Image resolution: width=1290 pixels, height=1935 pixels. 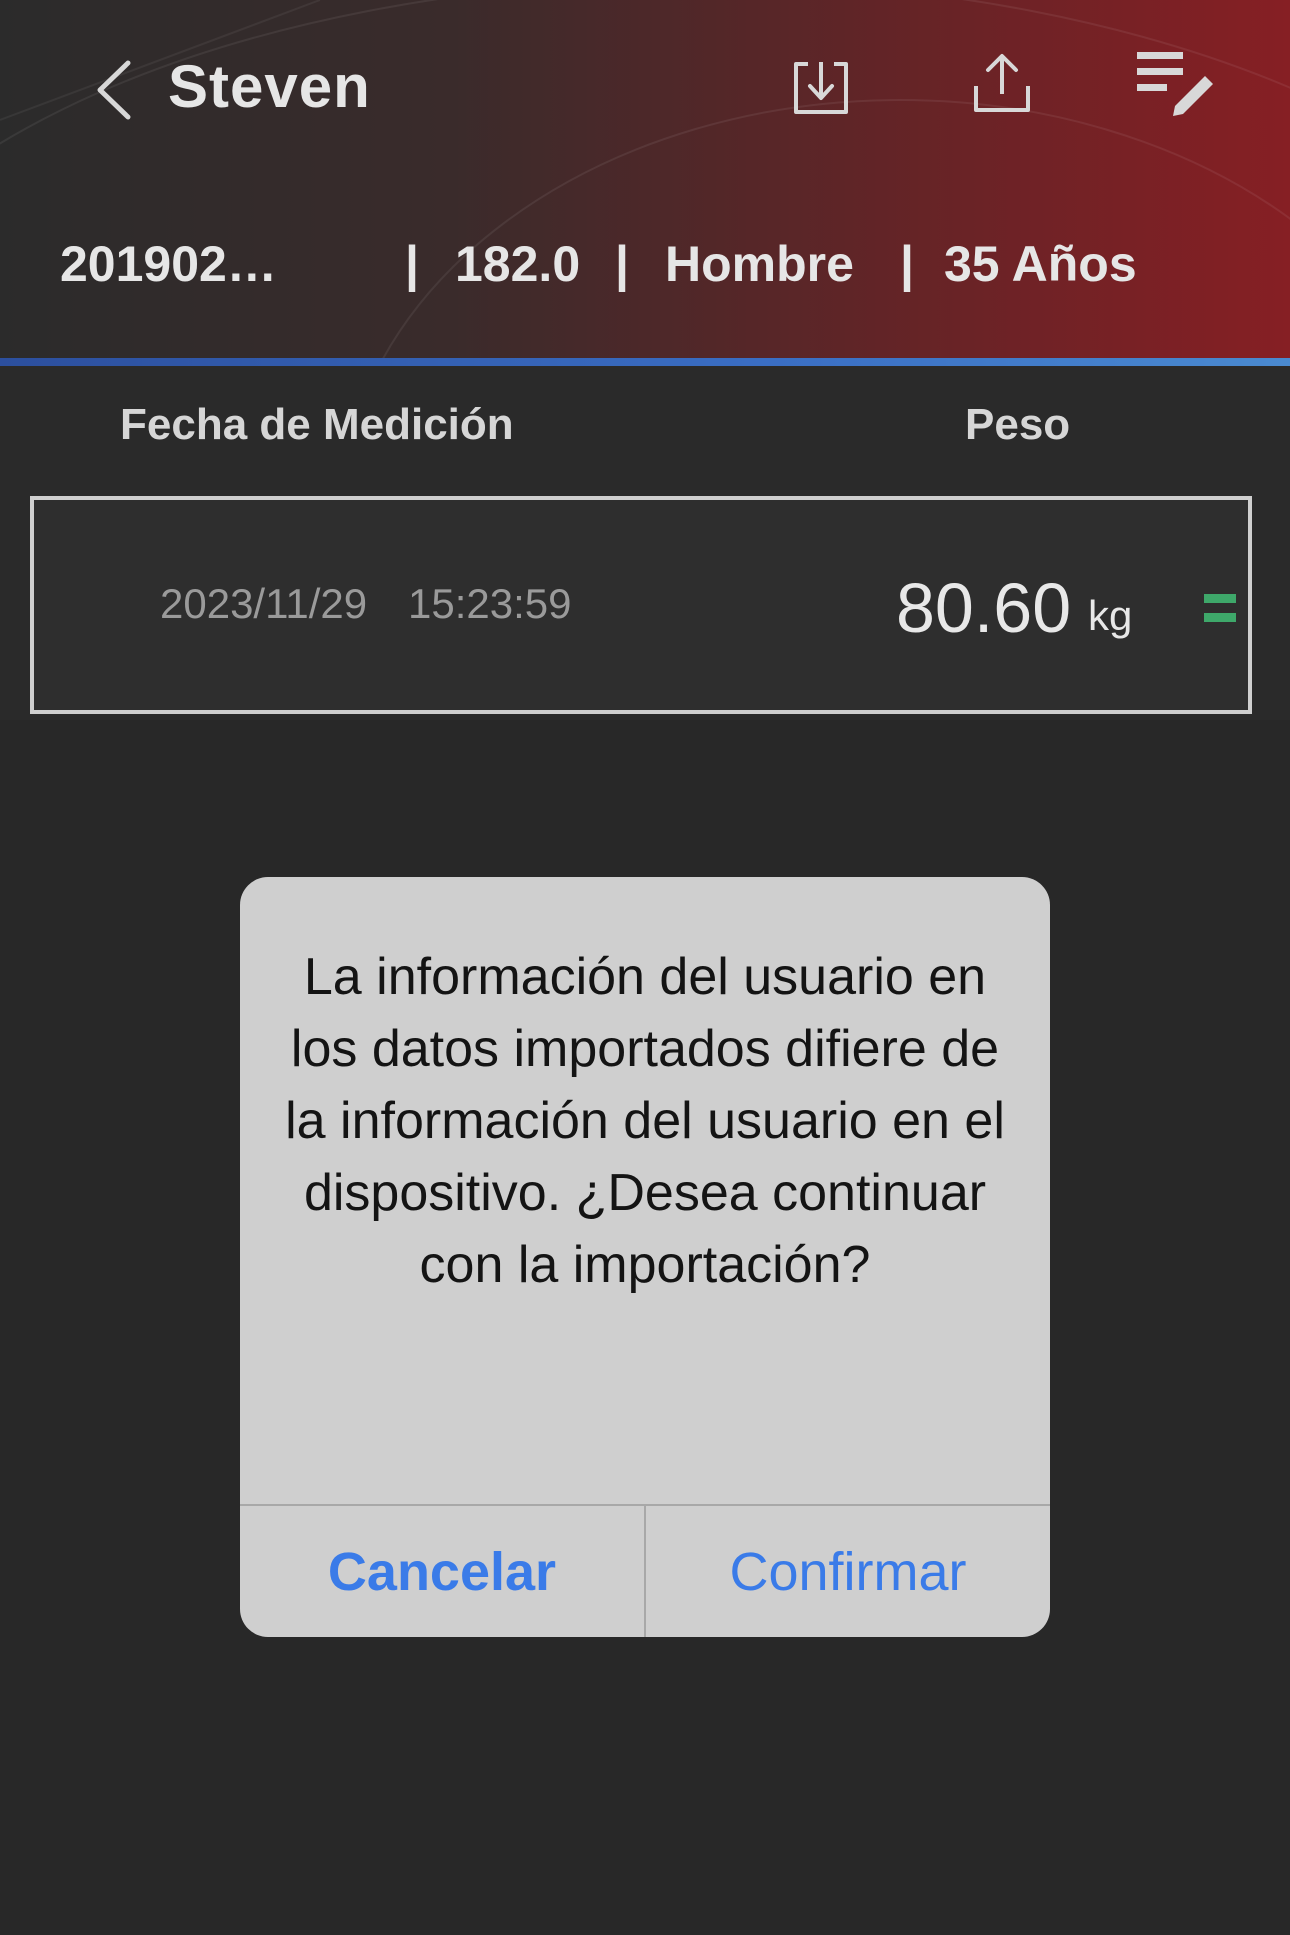 I want to click on export-icon, so click(x=1002, y=83).